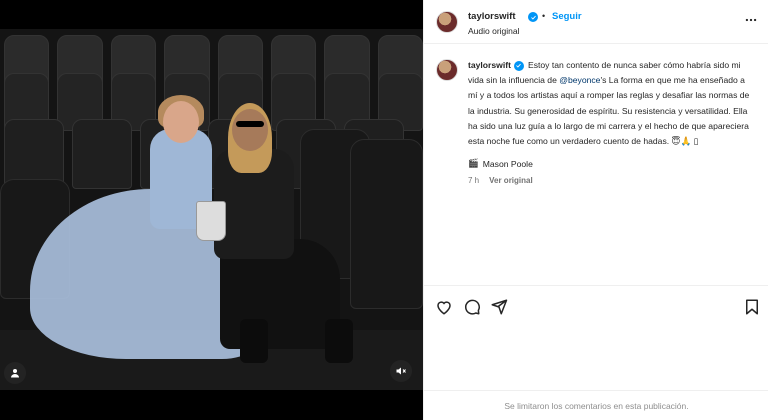  What do you see at coordinates (533, 17) in the screenshot?
I see `verified-badge-icon` at bounding box center [533, 17].